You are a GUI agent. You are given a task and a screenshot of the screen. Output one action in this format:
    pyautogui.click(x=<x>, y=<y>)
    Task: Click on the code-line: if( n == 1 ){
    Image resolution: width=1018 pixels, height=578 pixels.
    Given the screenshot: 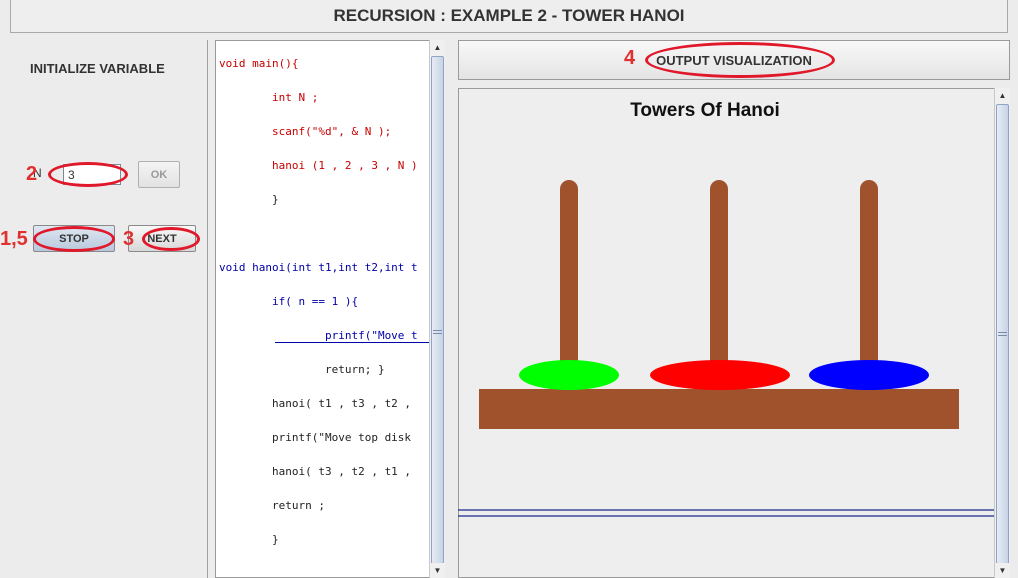 What is the action you would take?
    pyautogui.click(x=289, y=301)
    